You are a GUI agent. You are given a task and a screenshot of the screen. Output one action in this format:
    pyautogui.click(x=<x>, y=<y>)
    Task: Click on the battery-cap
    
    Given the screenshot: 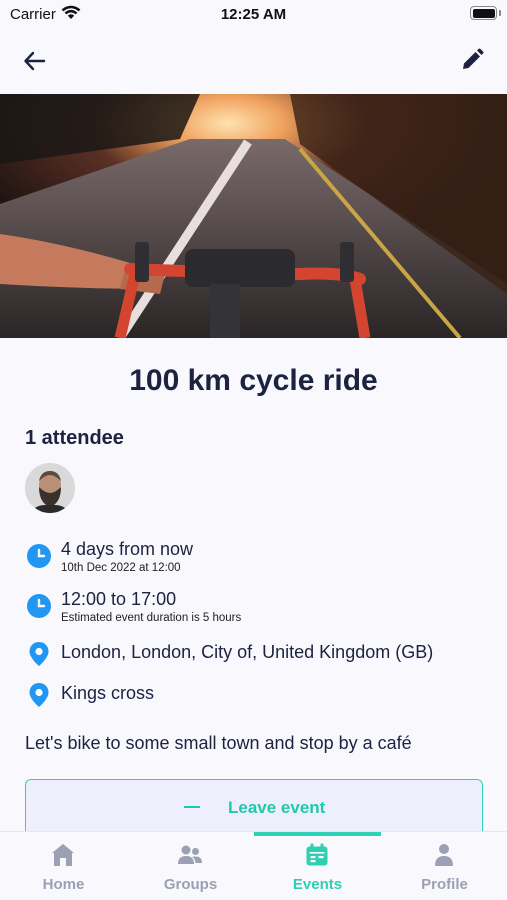 What is the action you would take?
    pyautogui.click(x=500, y=13)
    